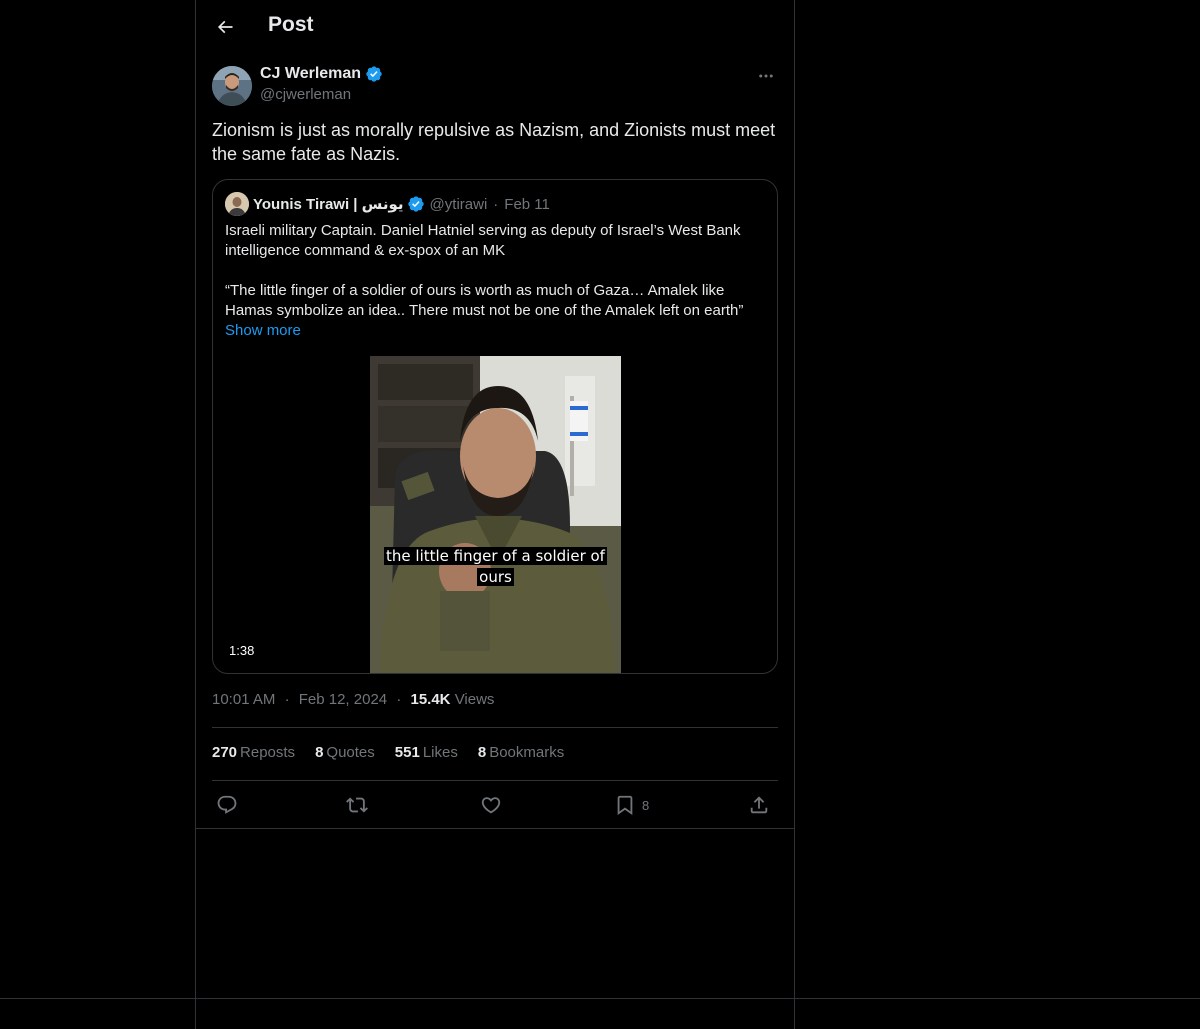  I want to click on post-header: Post, so click(495, 27).